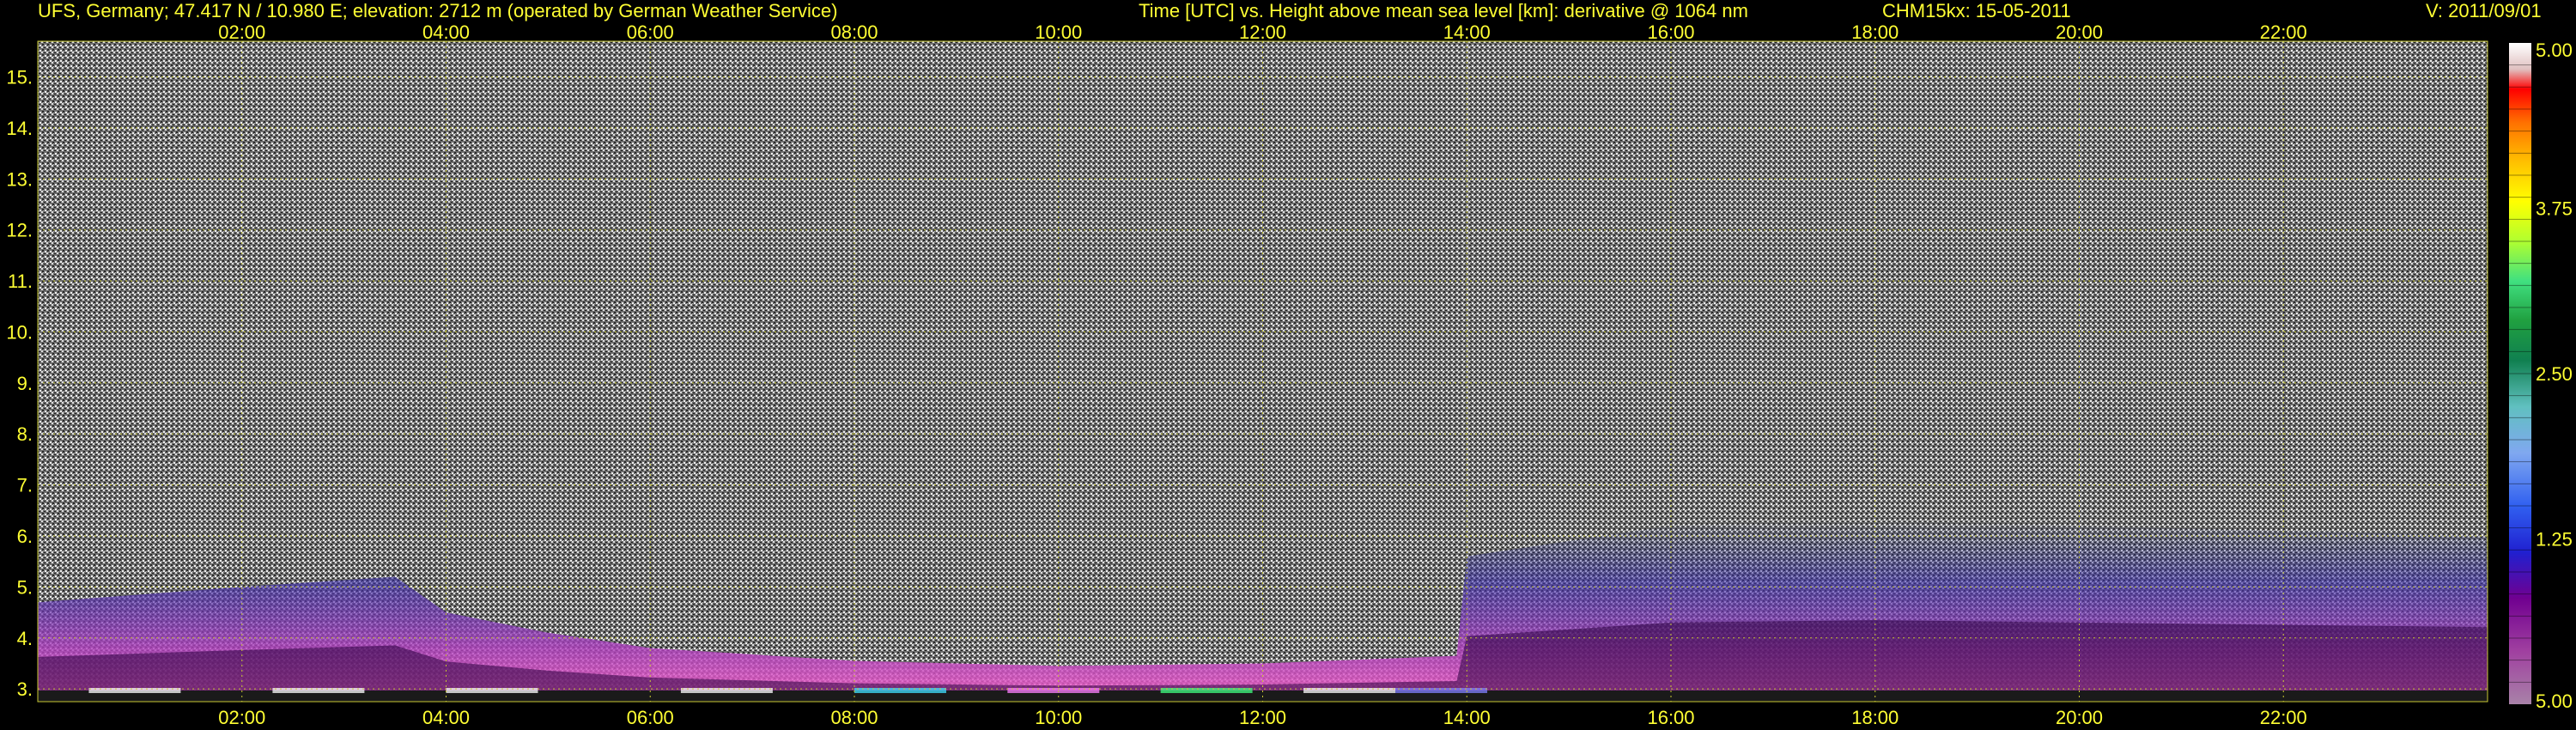 The image size is (2576, 730). Describe the element at coordinates (2554, 374) in the screenshot. I see `colorbar-tick-2: 2.50` at that location.